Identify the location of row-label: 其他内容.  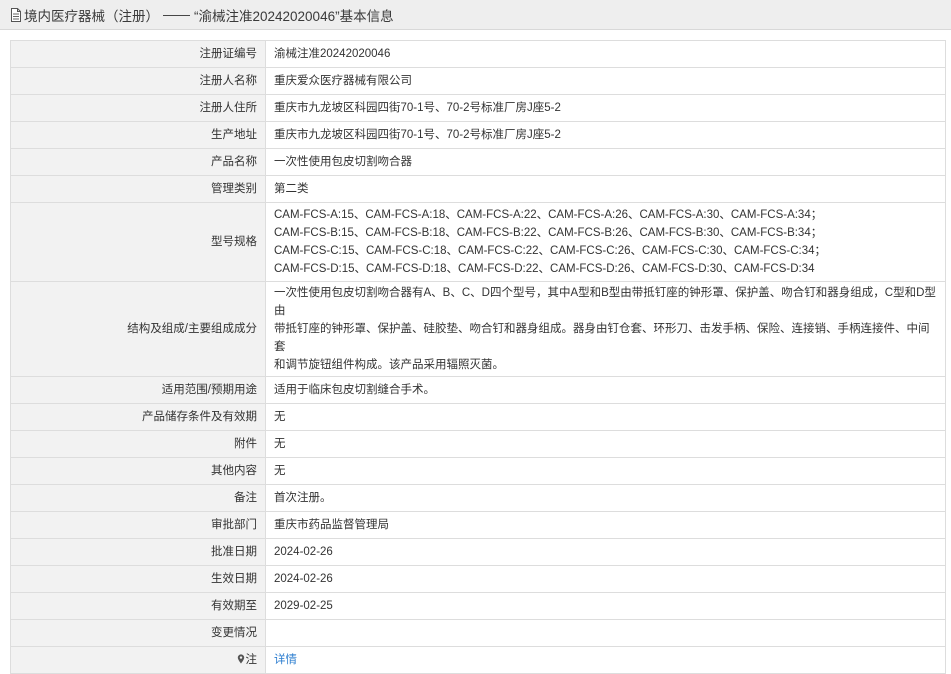
(138, 471).